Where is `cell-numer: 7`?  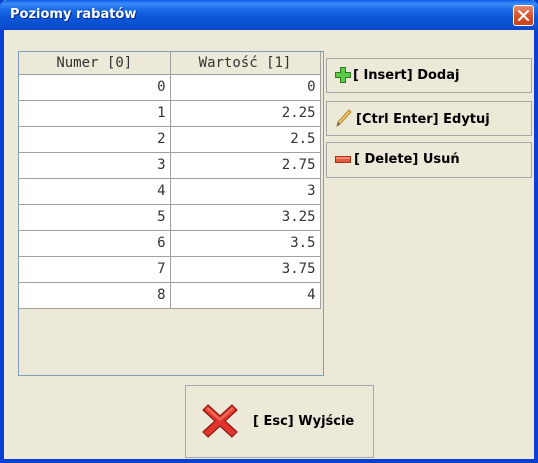
cell-numer: 7 is located at coordinates (95, 269).